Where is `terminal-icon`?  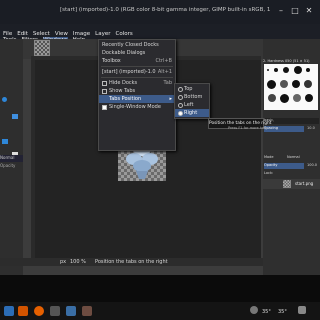
terminal-icon is located at coordinates (55, 311).